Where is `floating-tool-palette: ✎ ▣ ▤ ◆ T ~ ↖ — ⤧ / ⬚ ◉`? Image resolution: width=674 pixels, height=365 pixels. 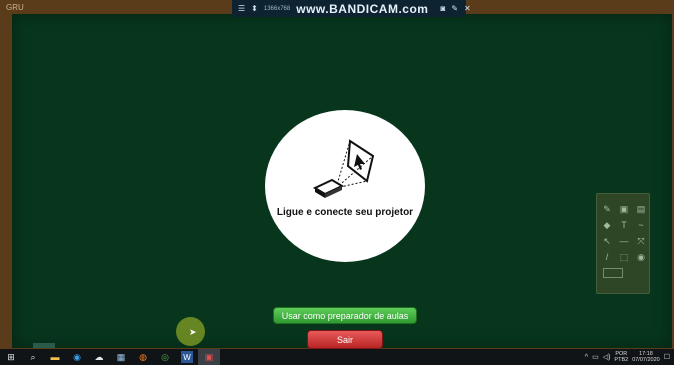 floating-tool-palette: ✎ ▣ ▤ ◆ T ~ ↖ — ⤧ / ⬚ ◉ is located at coordinates (623, 243).